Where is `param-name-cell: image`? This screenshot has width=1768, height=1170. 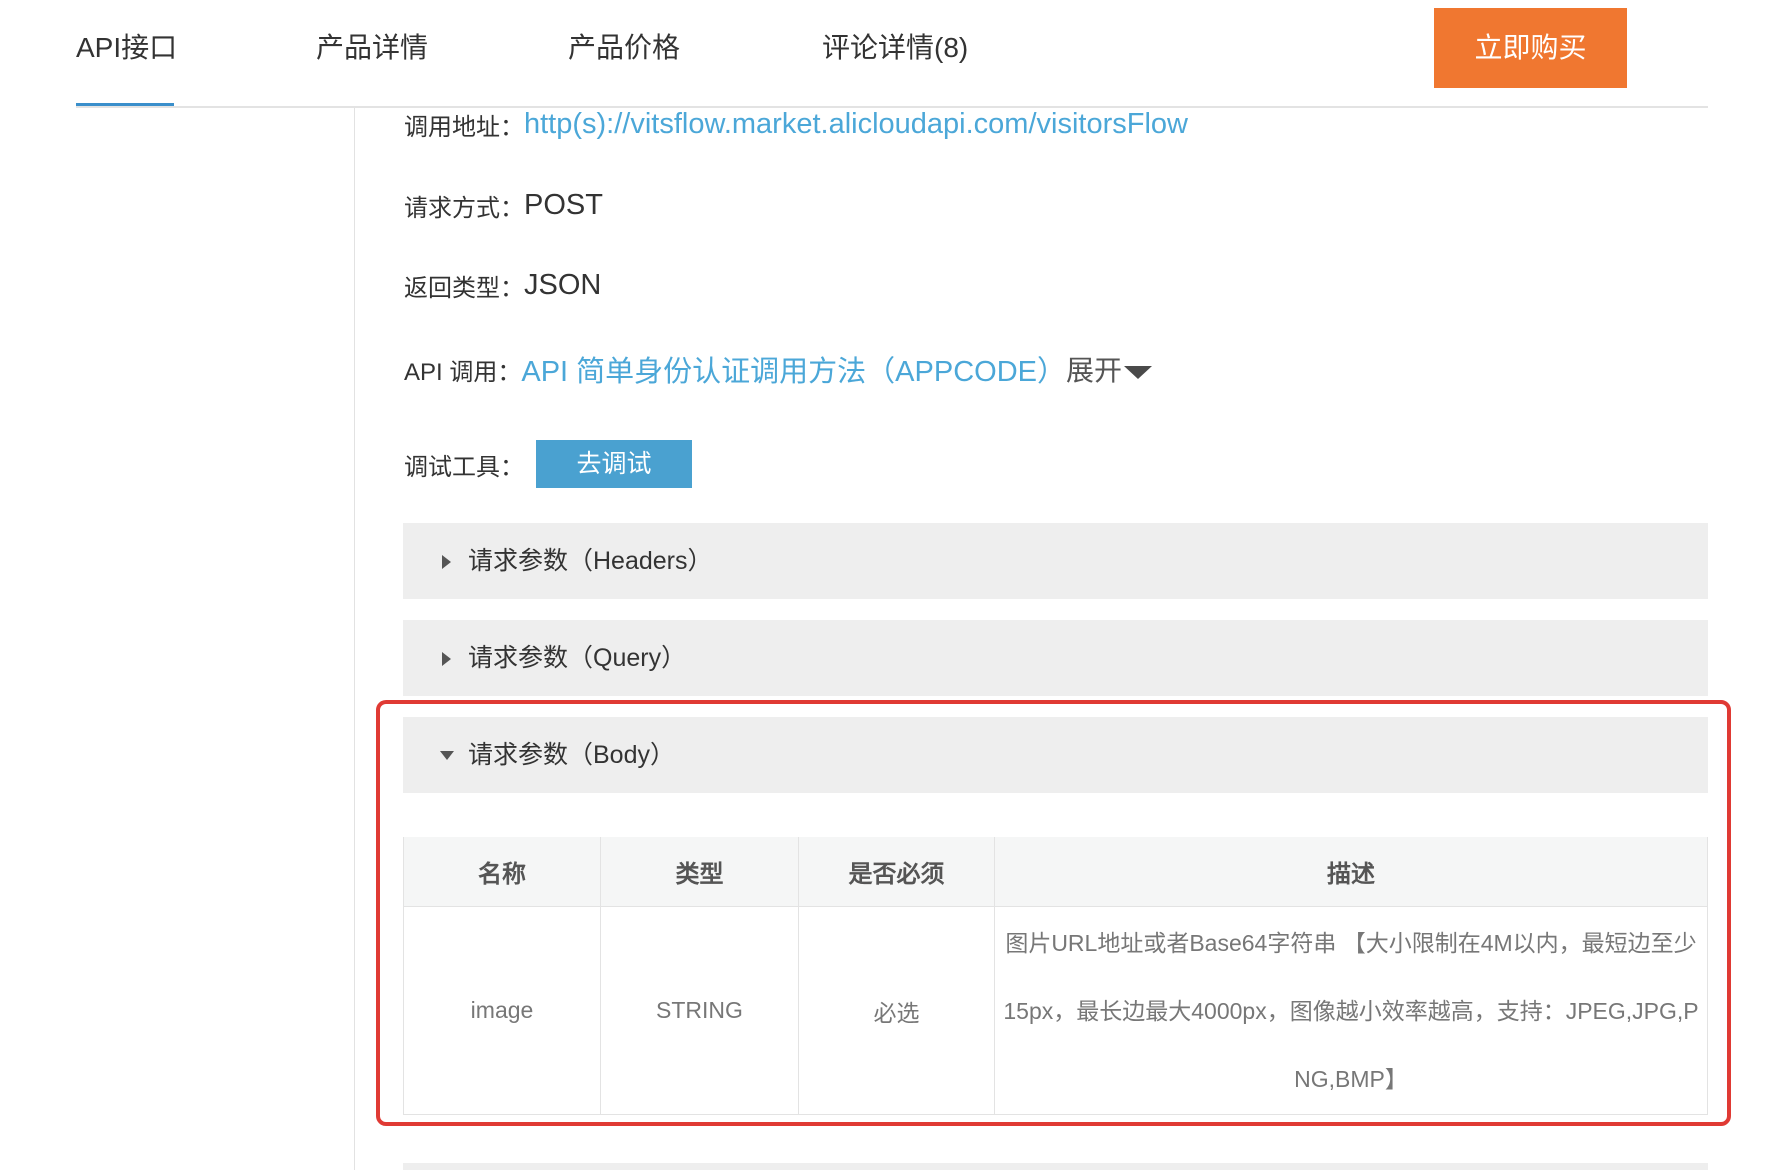
param-name-cell: image is located at coordinates (502, 1010).